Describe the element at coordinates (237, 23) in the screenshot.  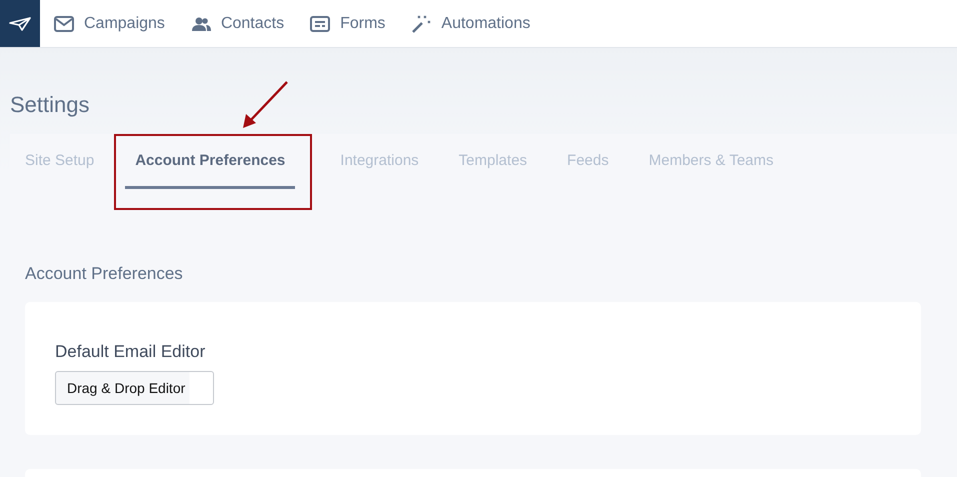
I see `nav-item: Contacts` at that location.